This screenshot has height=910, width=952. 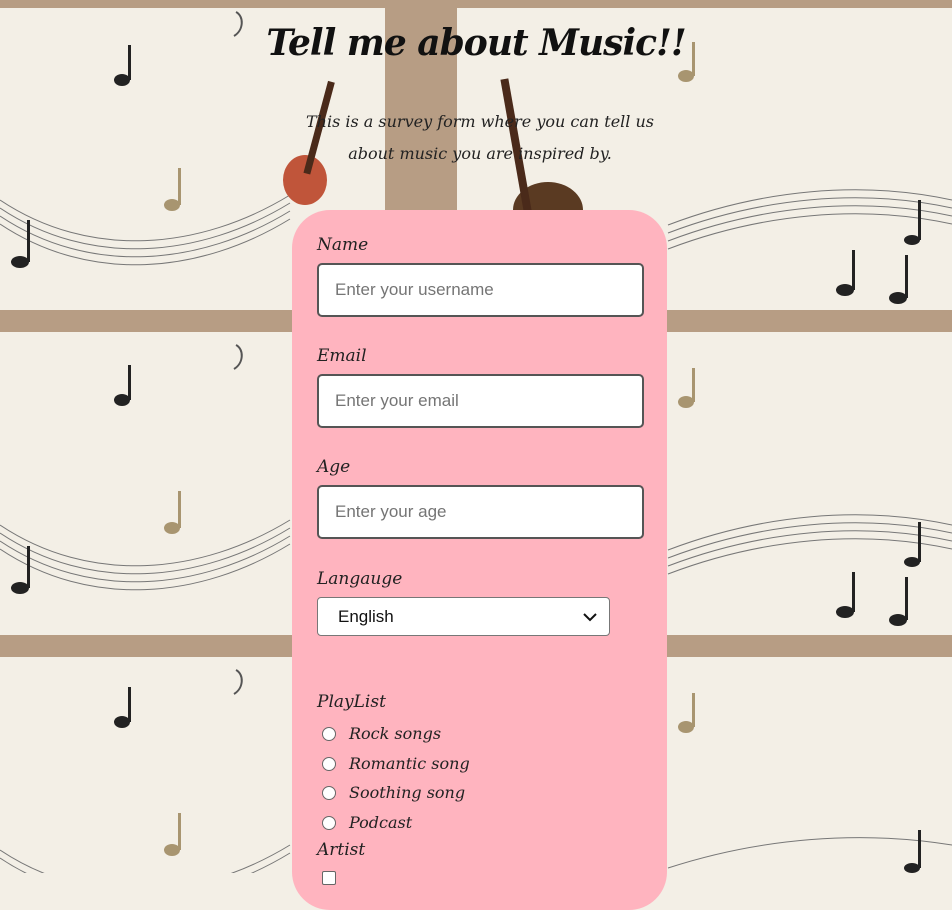 I want to click on playlist-option: Soothing song, so click(x=393, y=792).